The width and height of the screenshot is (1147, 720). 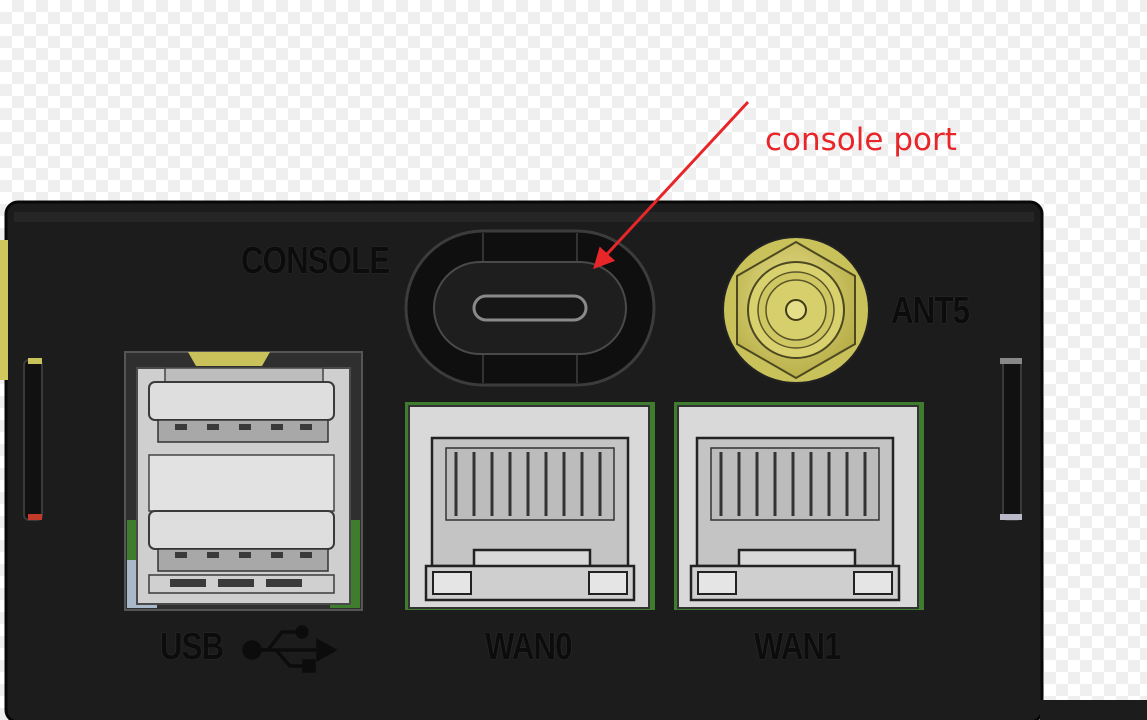 What do you see at coordinates (315, 261) in the screenshot?
I see `console-label: CONSOLE` at bounding box center [315, 261].